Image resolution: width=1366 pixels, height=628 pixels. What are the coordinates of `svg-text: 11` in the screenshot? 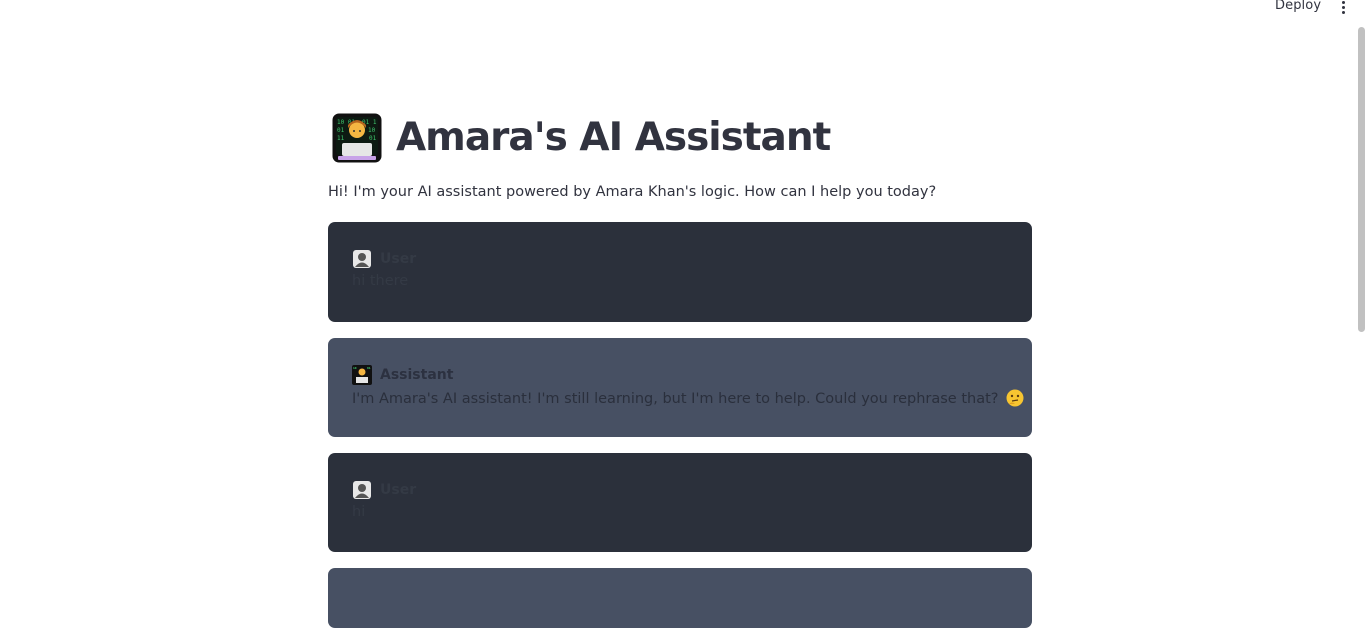 It's located at (341, 138).